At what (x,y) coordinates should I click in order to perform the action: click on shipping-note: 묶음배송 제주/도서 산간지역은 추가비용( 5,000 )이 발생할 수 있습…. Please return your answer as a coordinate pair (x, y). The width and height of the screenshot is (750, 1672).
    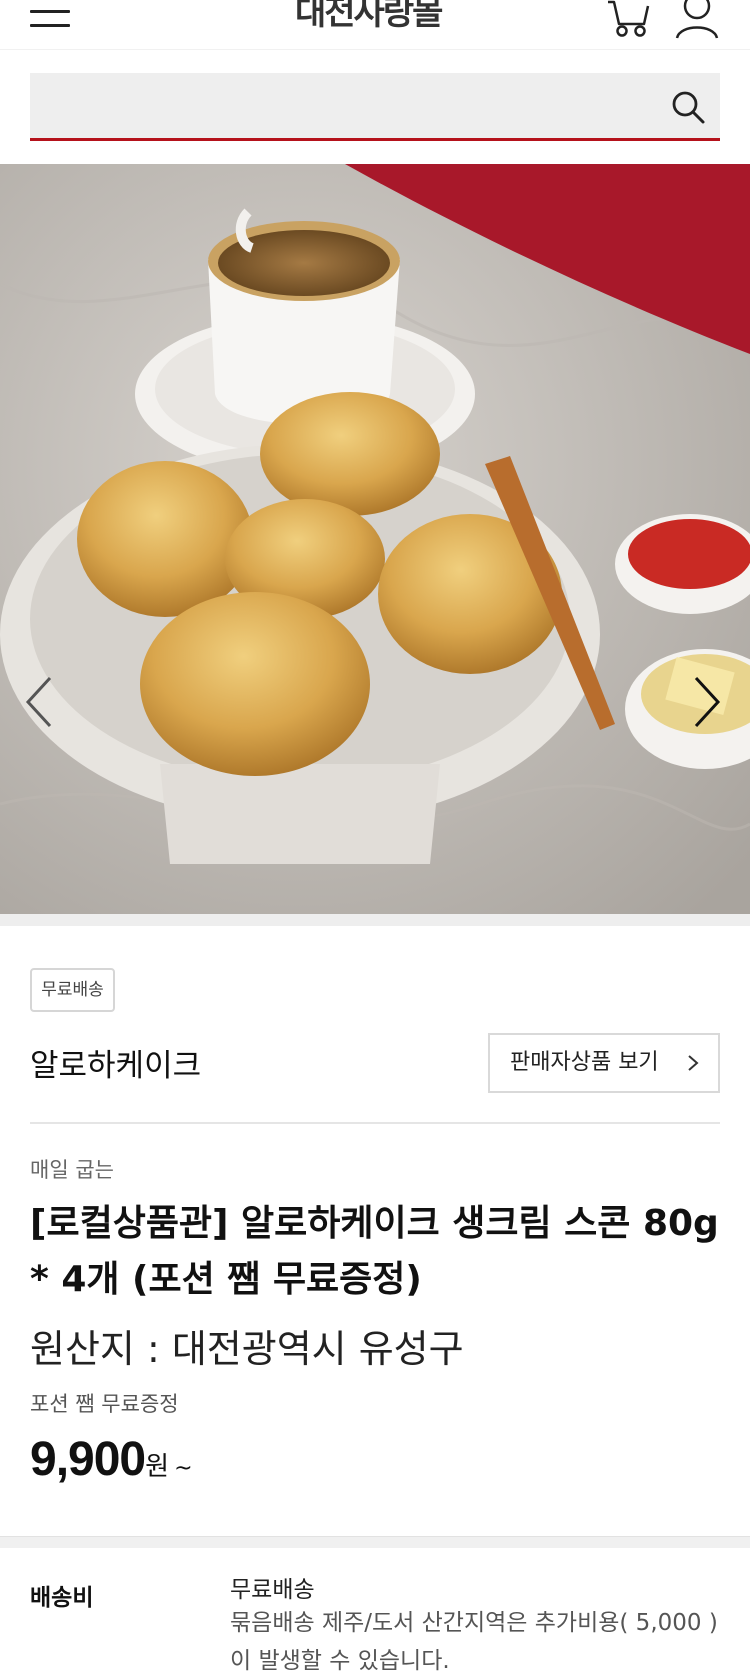
    Looking at the image, I should click on (474, 1641).